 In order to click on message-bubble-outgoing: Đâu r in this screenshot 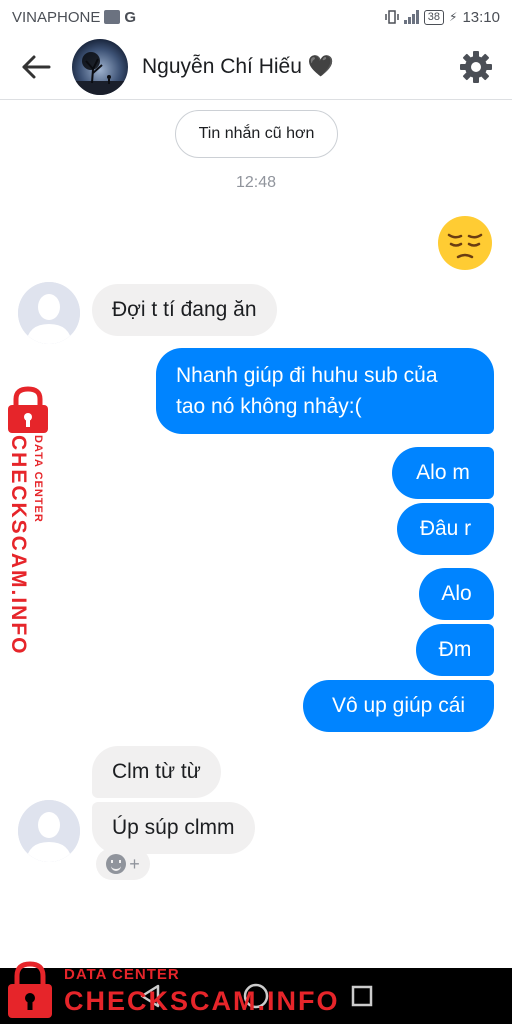, I will do `click(445, 529)`.